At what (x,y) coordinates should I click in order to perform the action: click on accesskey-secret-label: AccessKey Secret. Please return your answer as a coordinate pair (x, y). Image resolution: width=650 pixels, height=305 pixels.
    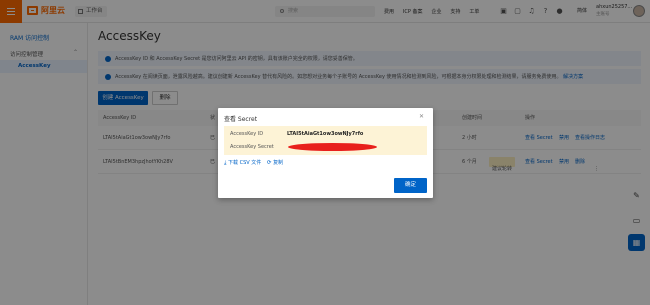
    Looking at the image, I should click on (252, 147).